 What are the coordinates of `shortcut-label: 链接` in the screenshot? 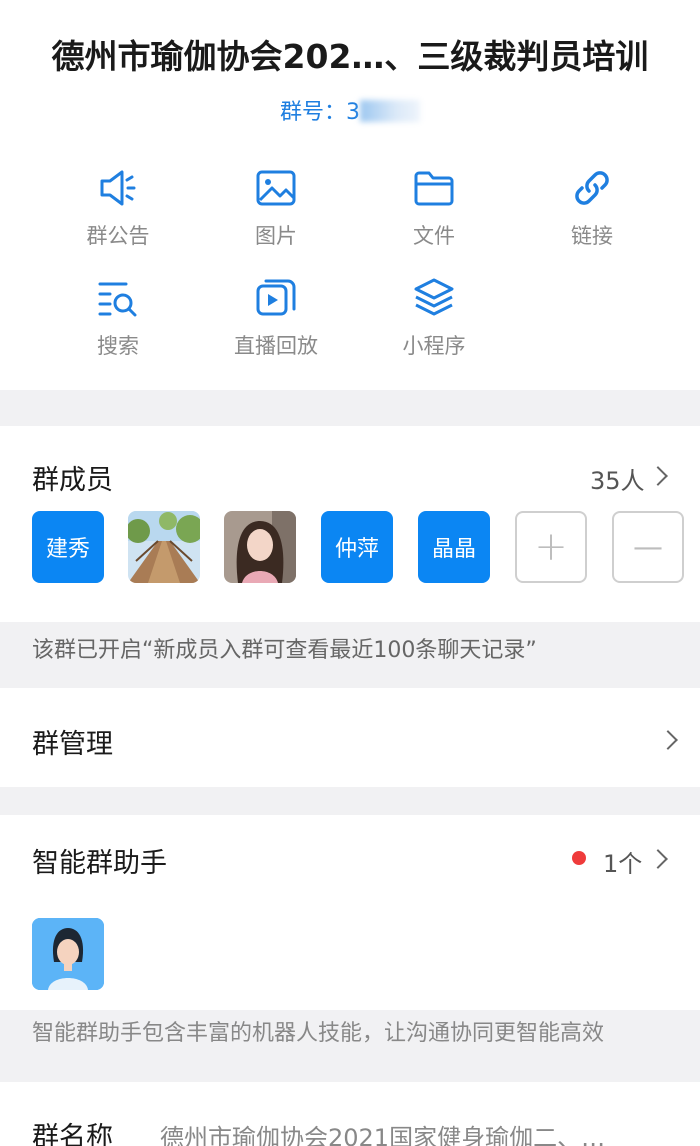 It's located at (592, 236).